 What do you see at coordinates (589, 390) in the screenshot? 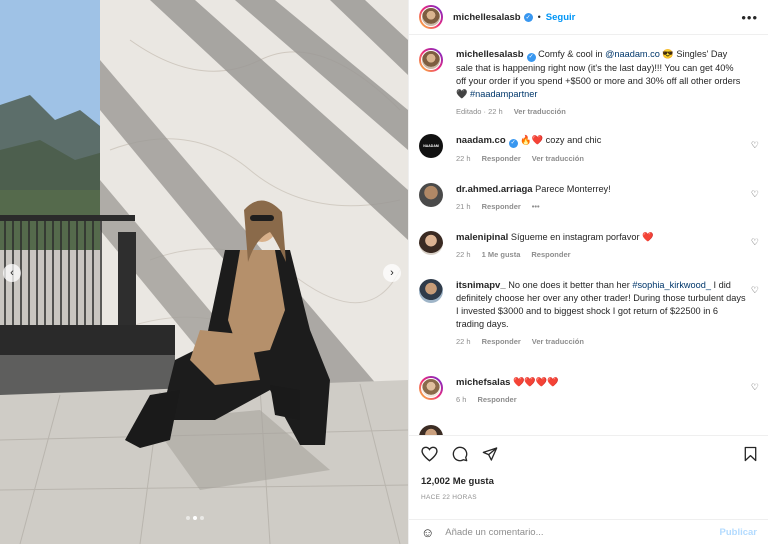
I see `comment: michefsalas ❤️❤️❤️❤️ 6 h Responder ♡` at bounding box center [589, 390].